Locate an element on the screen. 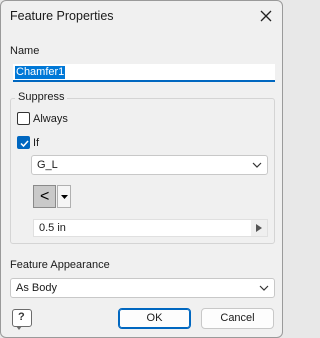 This screenshot has width=320, height=338. dialog-title: Feature Properties is located at coordinates (62, 16).